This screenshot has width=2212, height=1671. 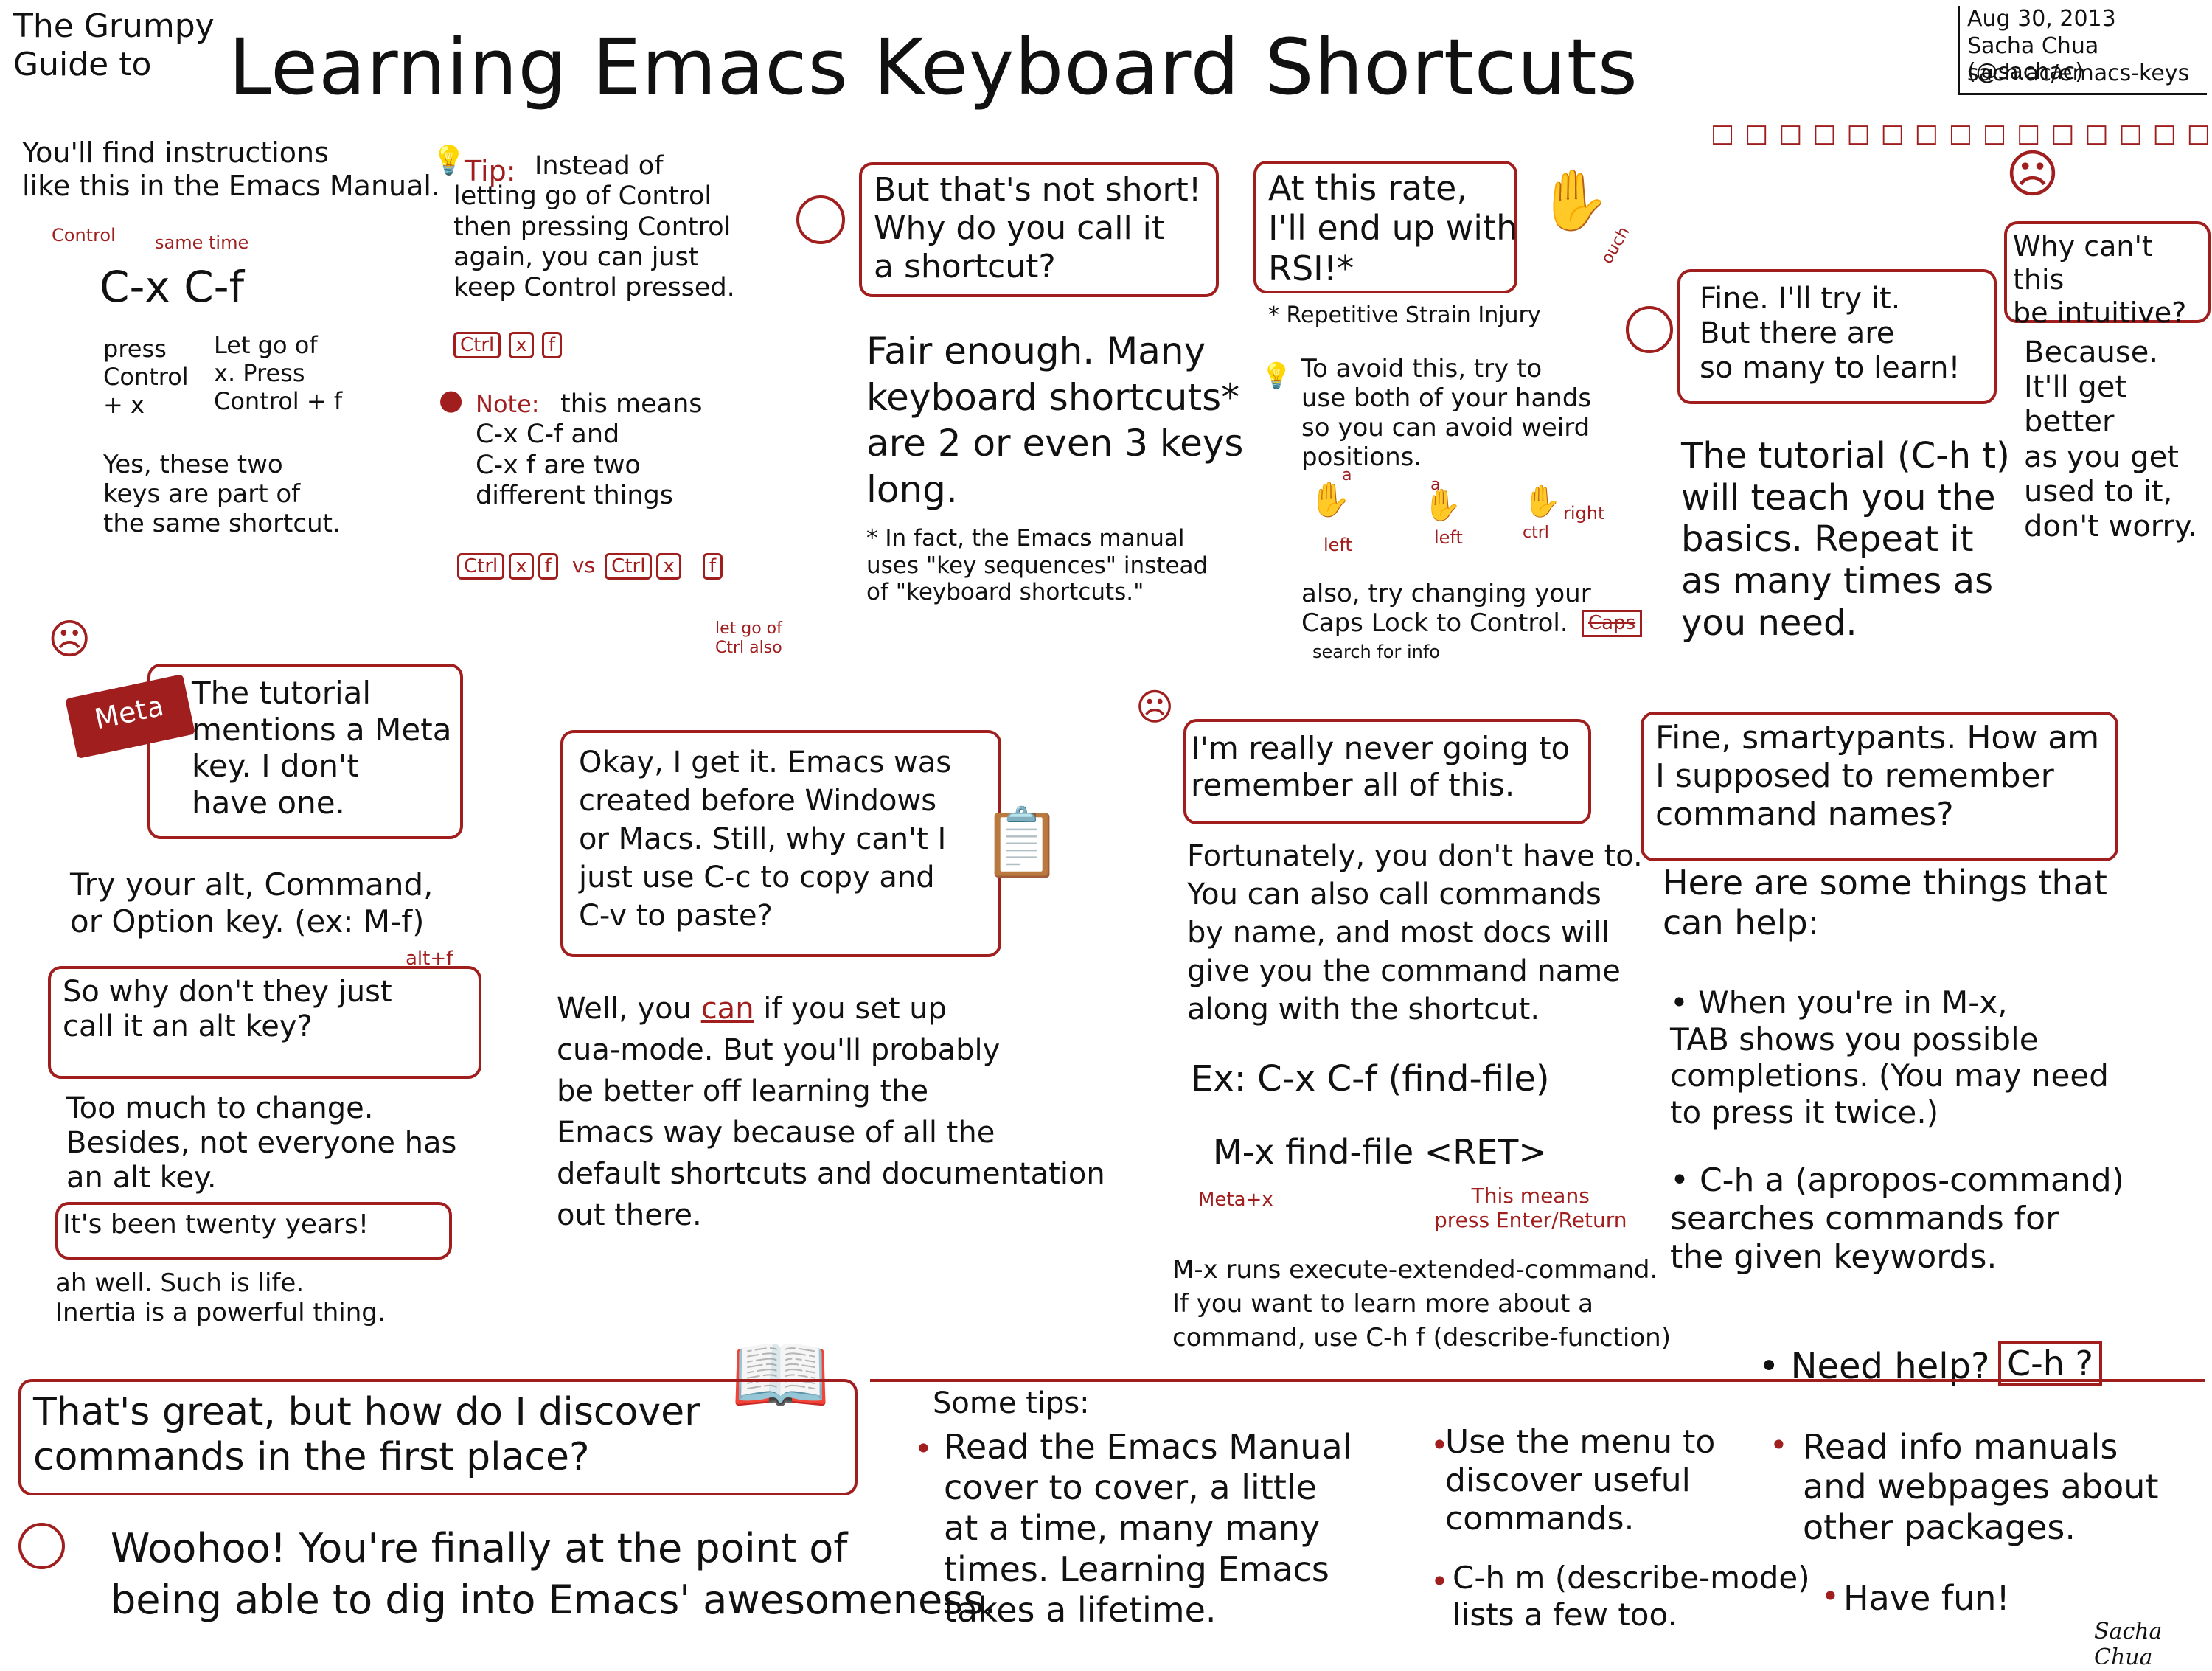 What do you see at coordinates (1011, 1403) in the screenshot?
I see `tips-title: Some tips:` at bounding box center [1011, 1403].